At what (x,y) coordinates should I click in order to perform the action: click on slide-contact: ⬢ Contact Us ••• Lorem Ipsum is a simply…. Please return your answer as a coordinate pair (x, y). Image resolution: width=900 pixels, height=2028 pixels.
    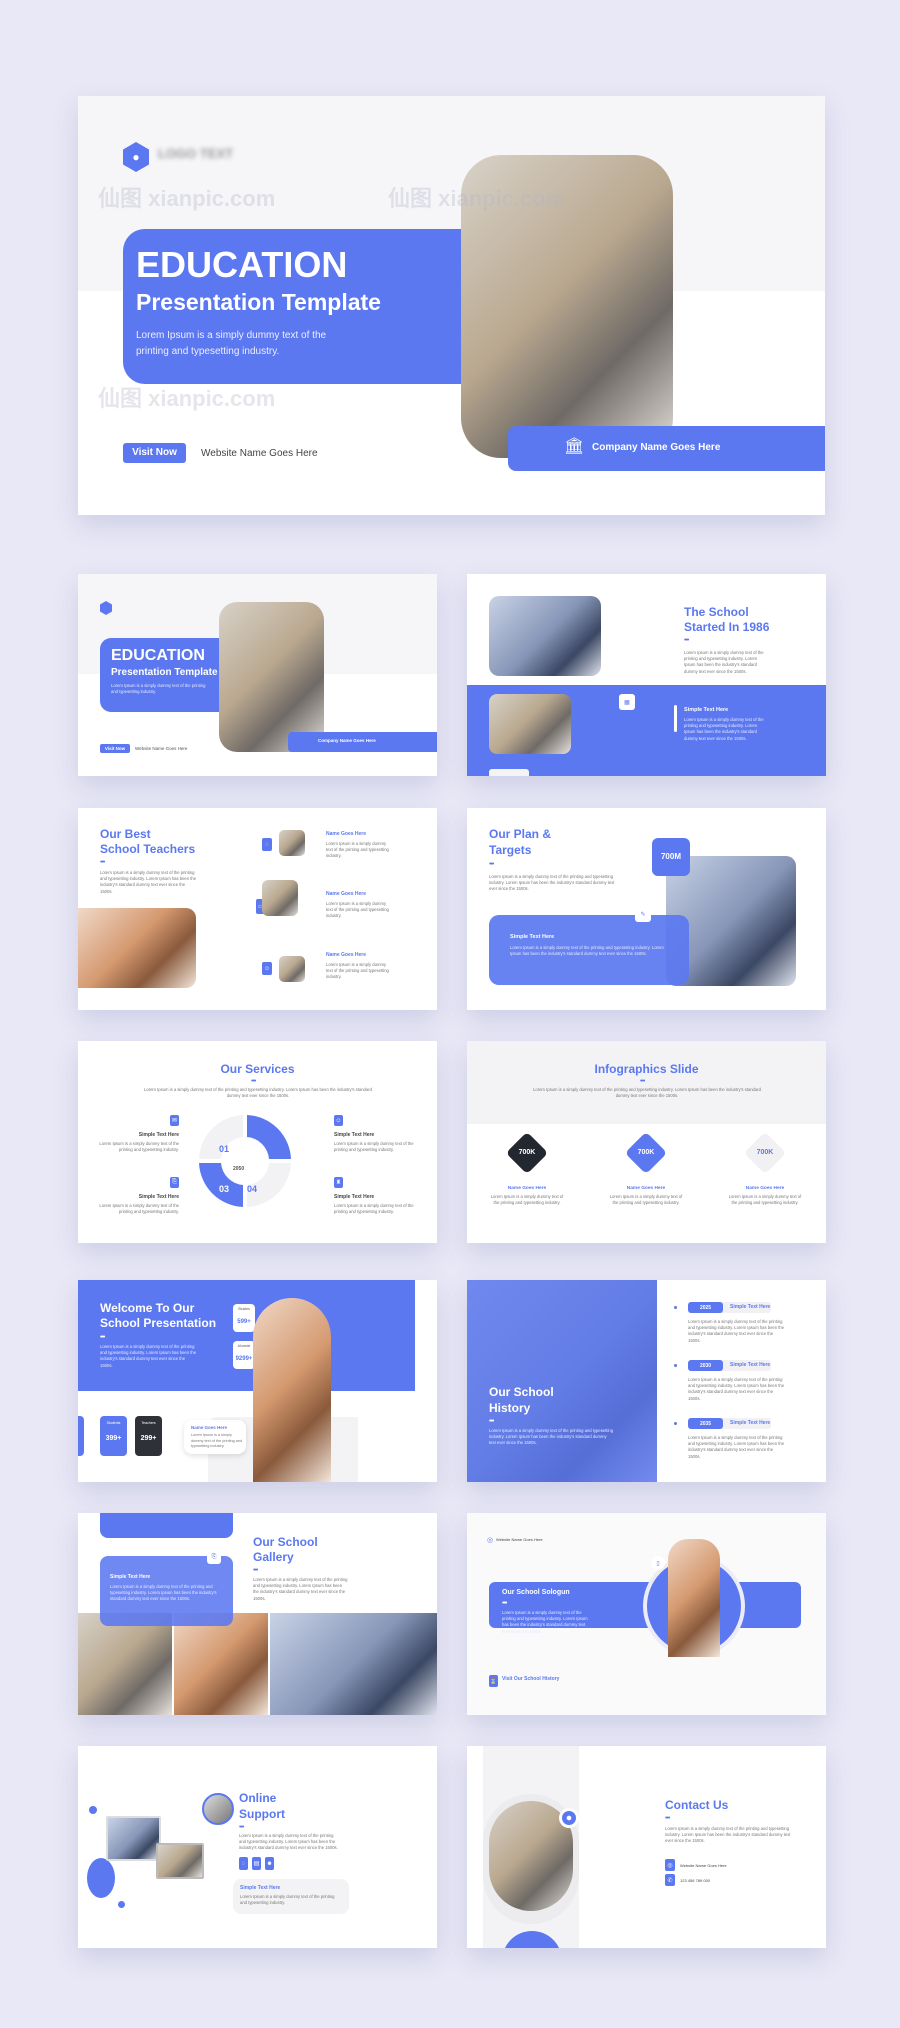
    Looking at the image, I should click on (646, 1847).